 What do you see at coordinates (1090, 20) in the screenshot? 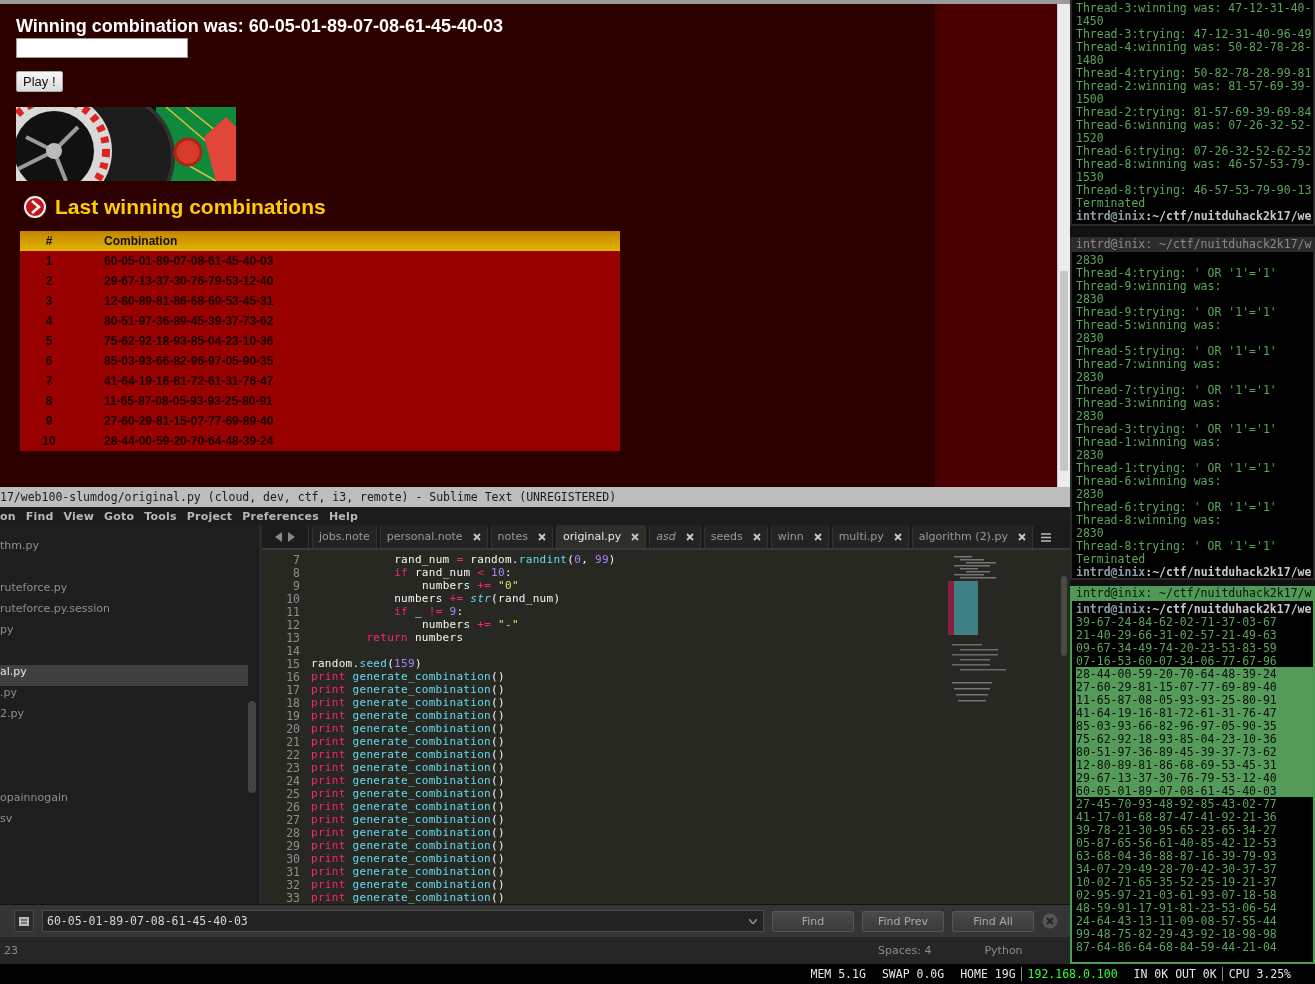
I see `terminal-line: 1450` at bounding box center [1090, 20].